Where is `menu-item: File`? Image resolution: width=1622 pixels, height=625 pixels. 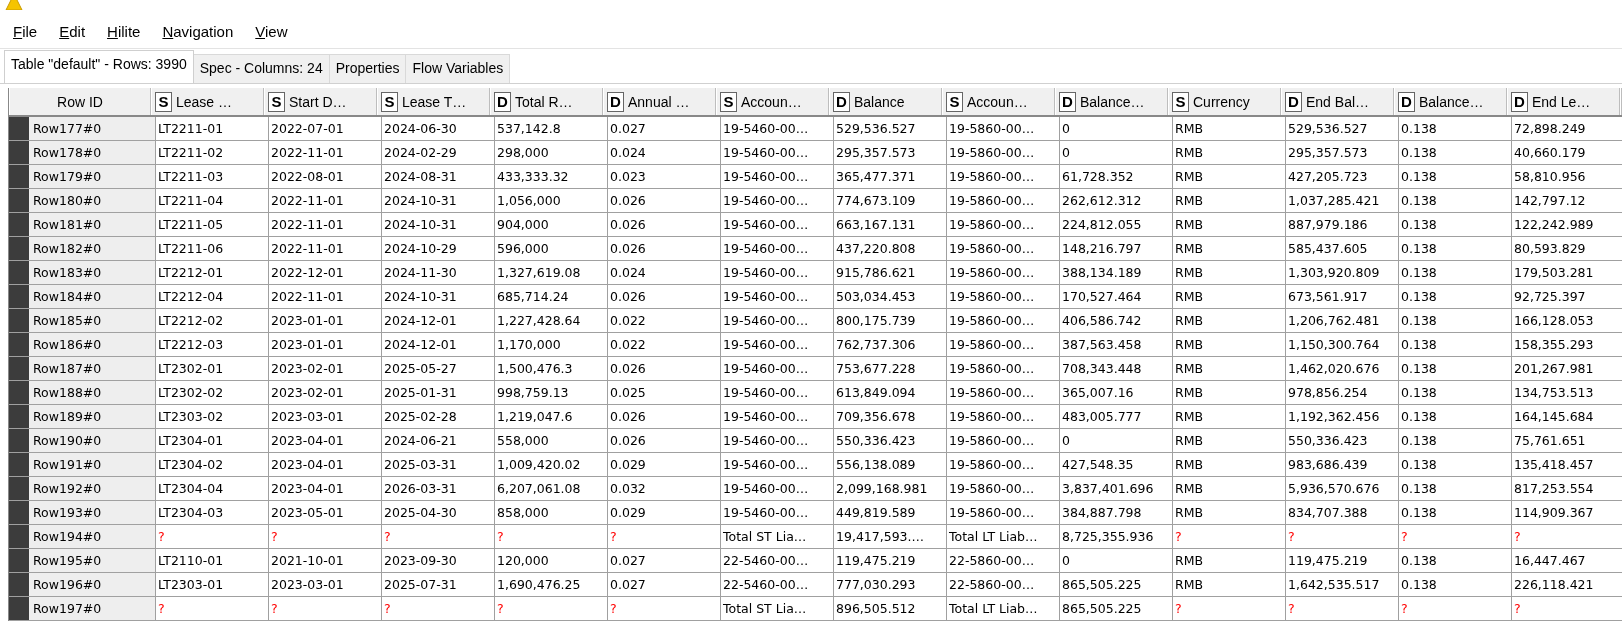
menu-item: File is located at coordinates (25, 31).